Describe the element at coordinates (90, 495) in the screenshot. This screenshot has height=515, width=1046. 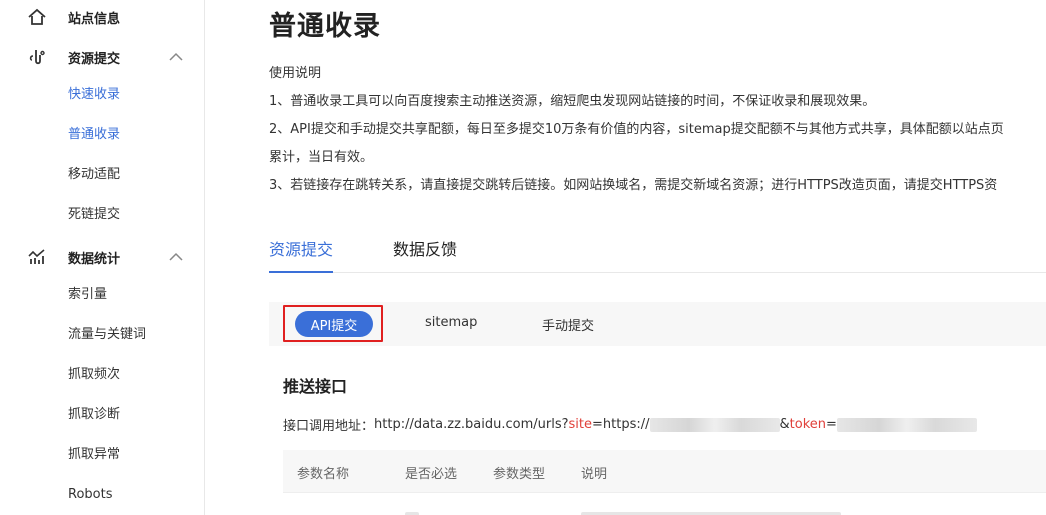
I see `sidebar-item-robots: Robots` at that location.